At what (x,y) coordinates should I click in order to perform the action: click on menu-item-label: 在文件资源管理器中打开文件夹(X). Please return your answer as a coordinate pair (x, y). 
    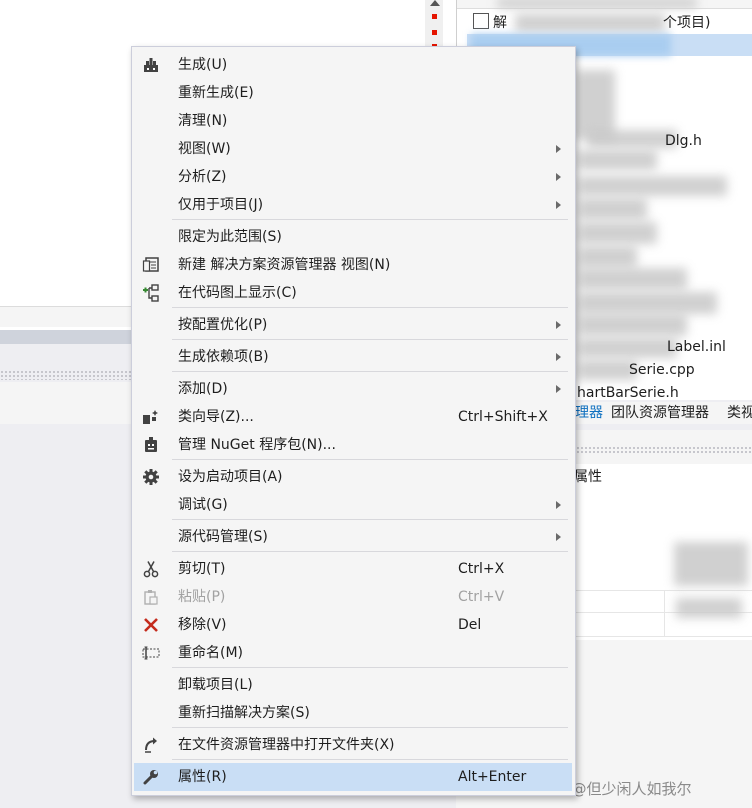
    Looking at the image, I should click on (286, 745).